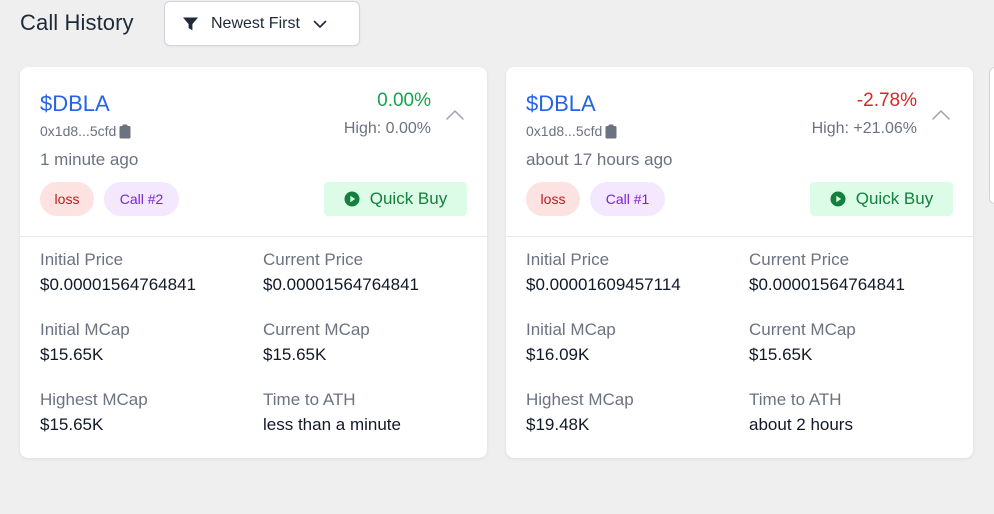 This screenshot has width=994, height=514. Describe the element at coordinates (368, 412) in the screenshot. I see `stat-time-to-ath: Time to ATH less than a minute` at that location.